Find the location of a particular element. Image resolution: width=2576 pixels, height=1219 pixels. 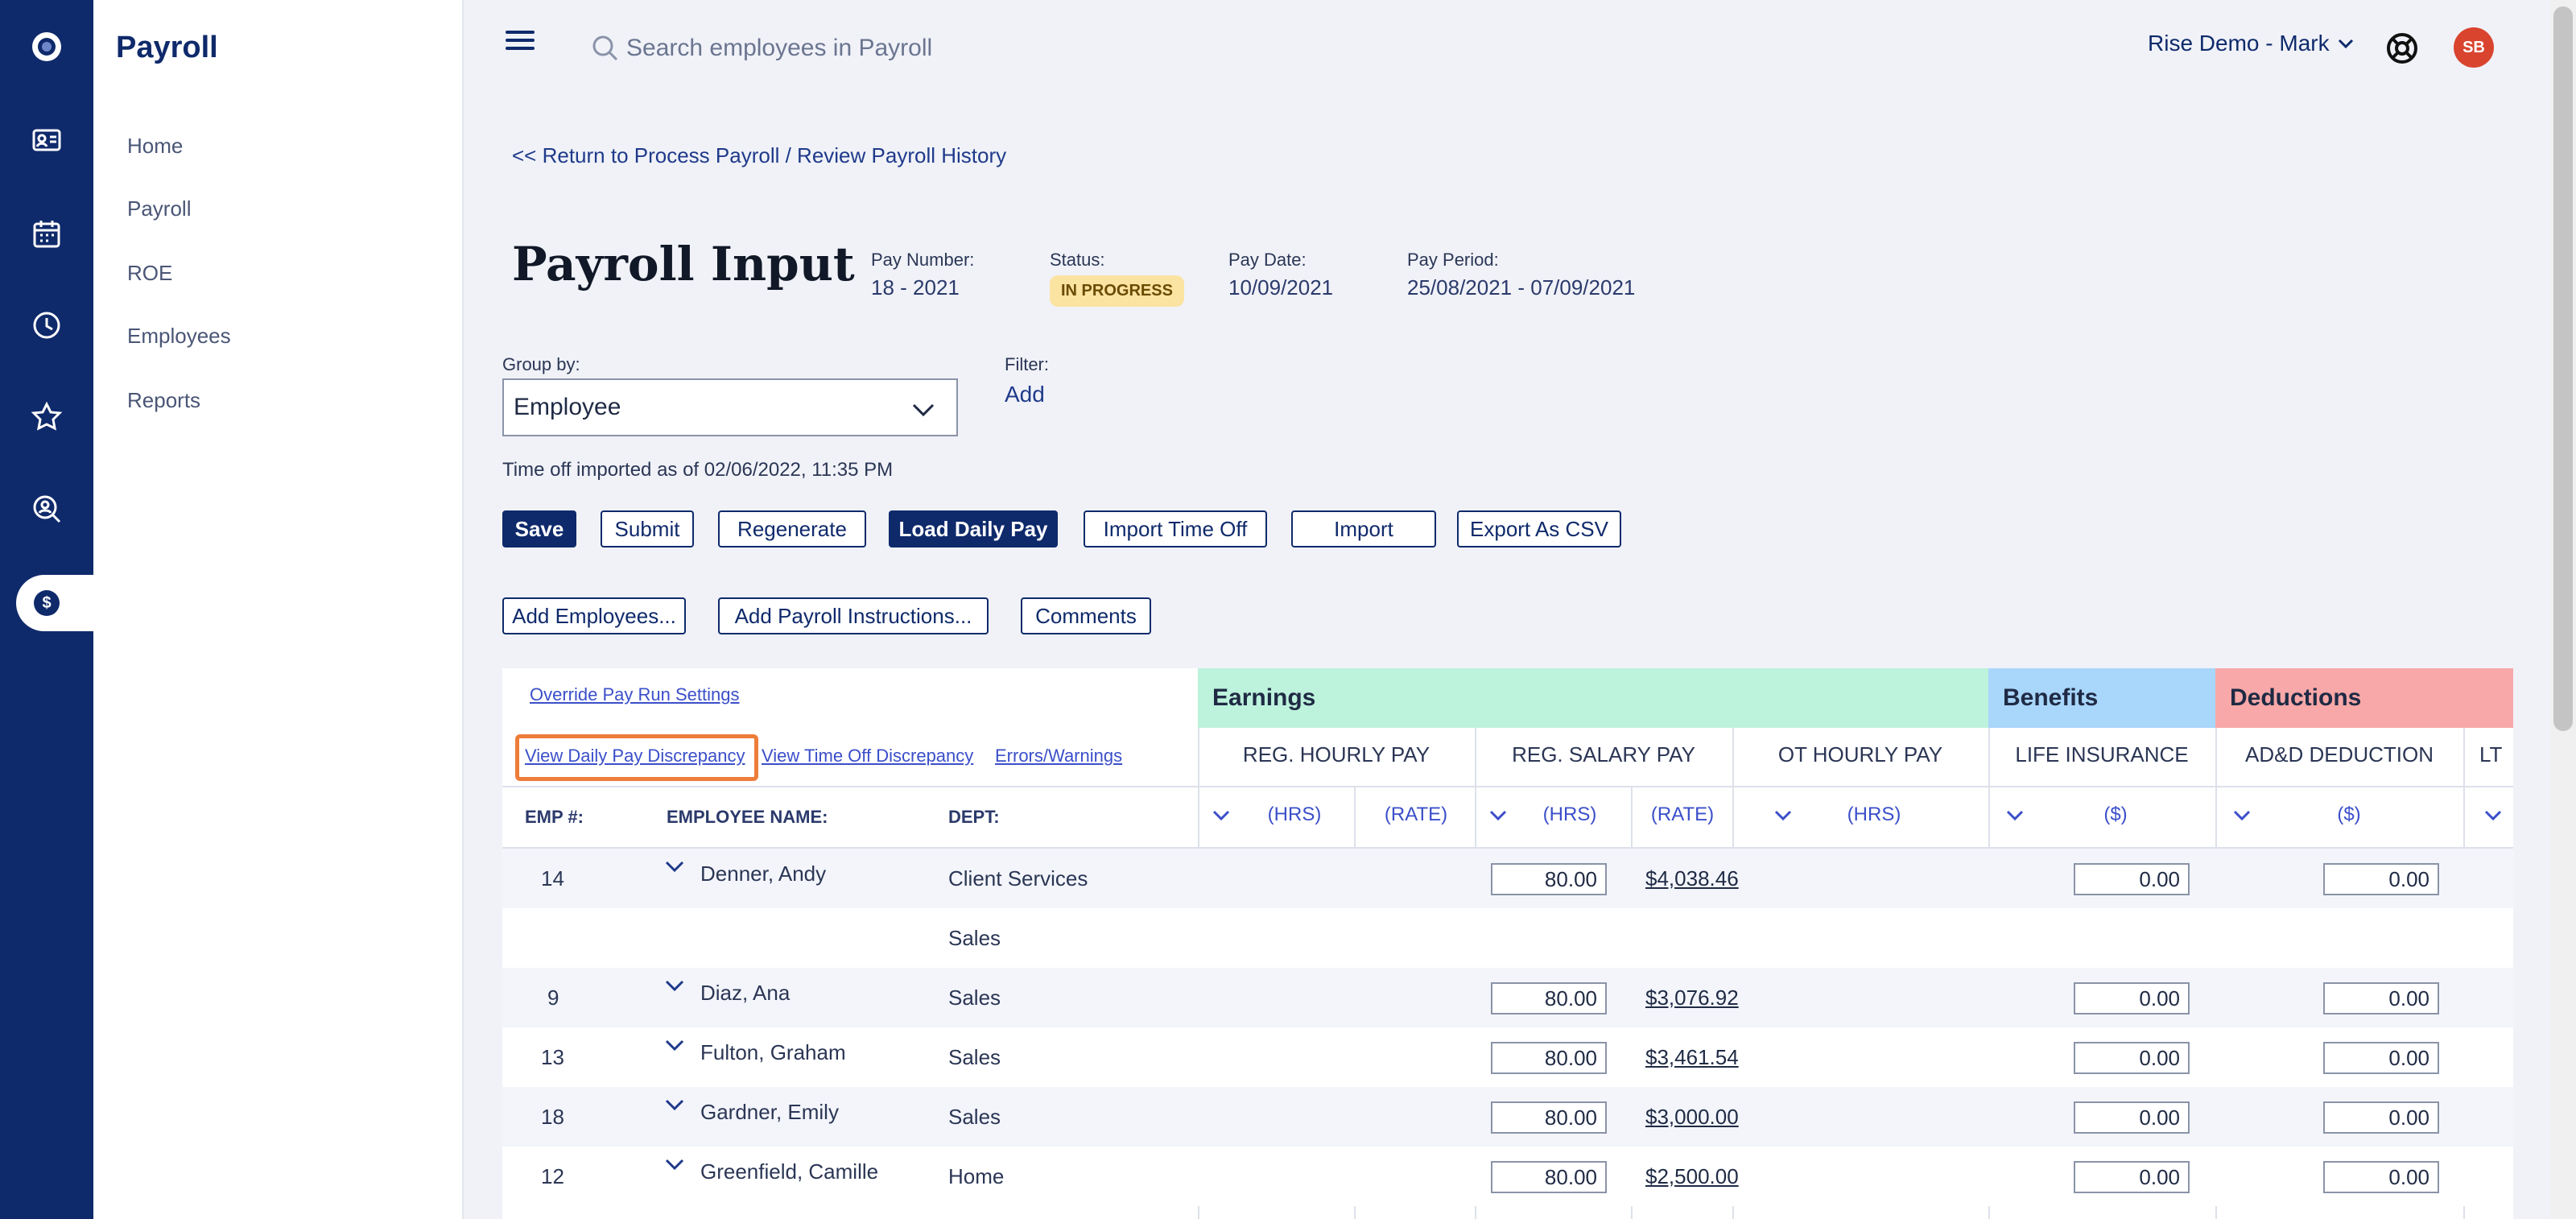

reg-salary-rate-link: $2,500.00 is located at coordinates (1692, 1176).